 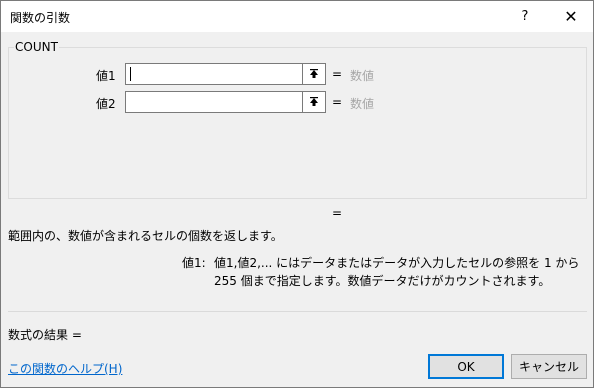 I want to click on close-icon: ✕, so click(x=571, y=16).